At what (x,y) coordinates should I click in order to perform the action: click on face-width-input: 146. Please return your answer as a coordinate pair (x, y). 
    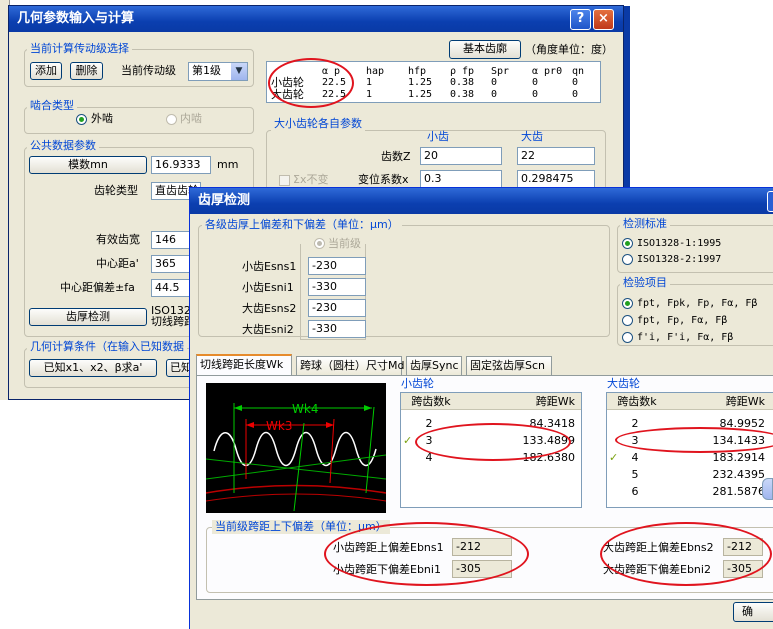
    Looking at the image, I should click on (171, 240).